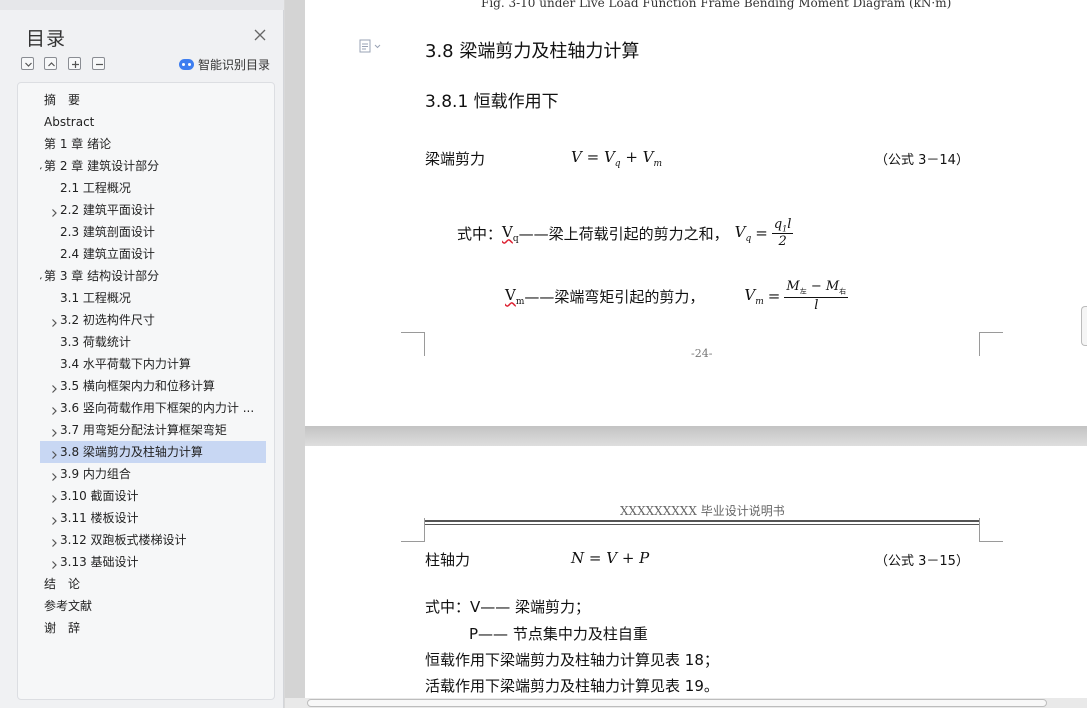 Image resolution: width=1087 pixels, height=708 pixels. Describe the element at coordinates (153, 188) in the screenshot. I see `toc-item: 2.1 工程概况` at that location.